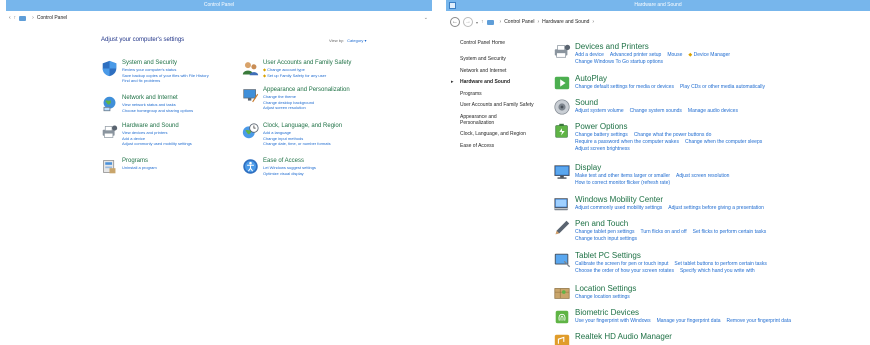 This screenshot has height=345, width=870. Describe the element at coordinates (500, 82) in the screenshot. I see `sidebar-item-hardware-sound: Hardware and Sound` at that location.